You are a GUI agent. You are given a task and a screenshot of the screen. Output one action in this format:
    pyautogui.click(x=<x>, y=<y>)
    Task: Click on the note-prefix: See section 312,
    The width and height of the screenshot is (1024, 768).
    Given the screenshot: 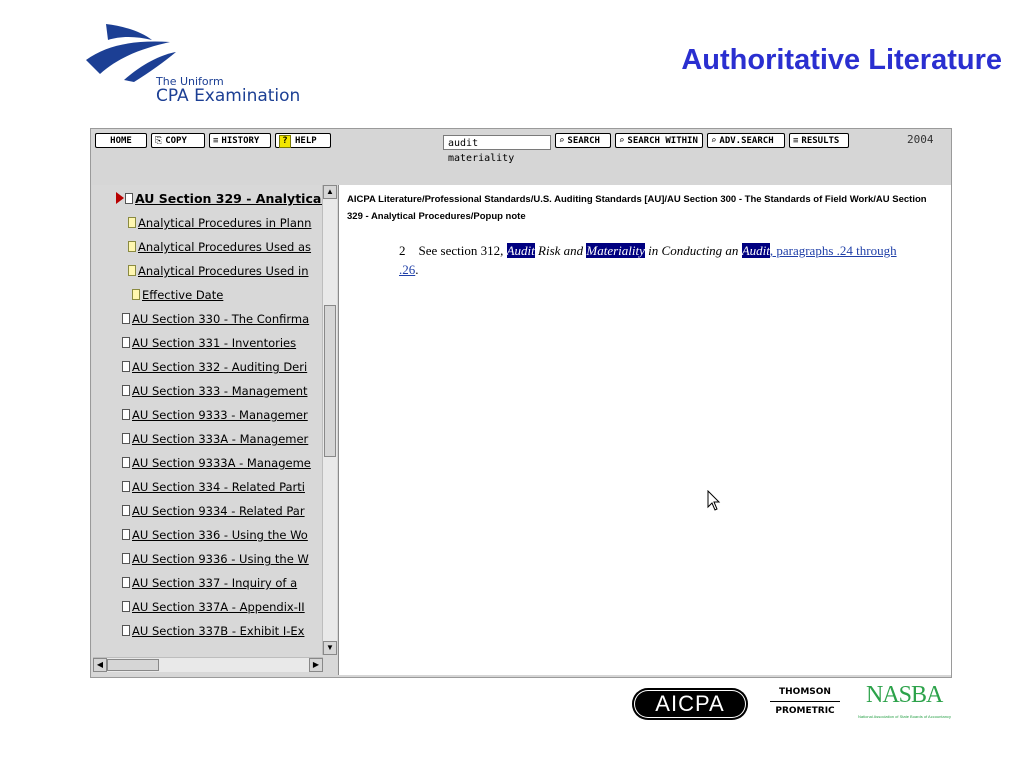 What is the action you would take?
    pyautogui.click(x=461, y=250)
    